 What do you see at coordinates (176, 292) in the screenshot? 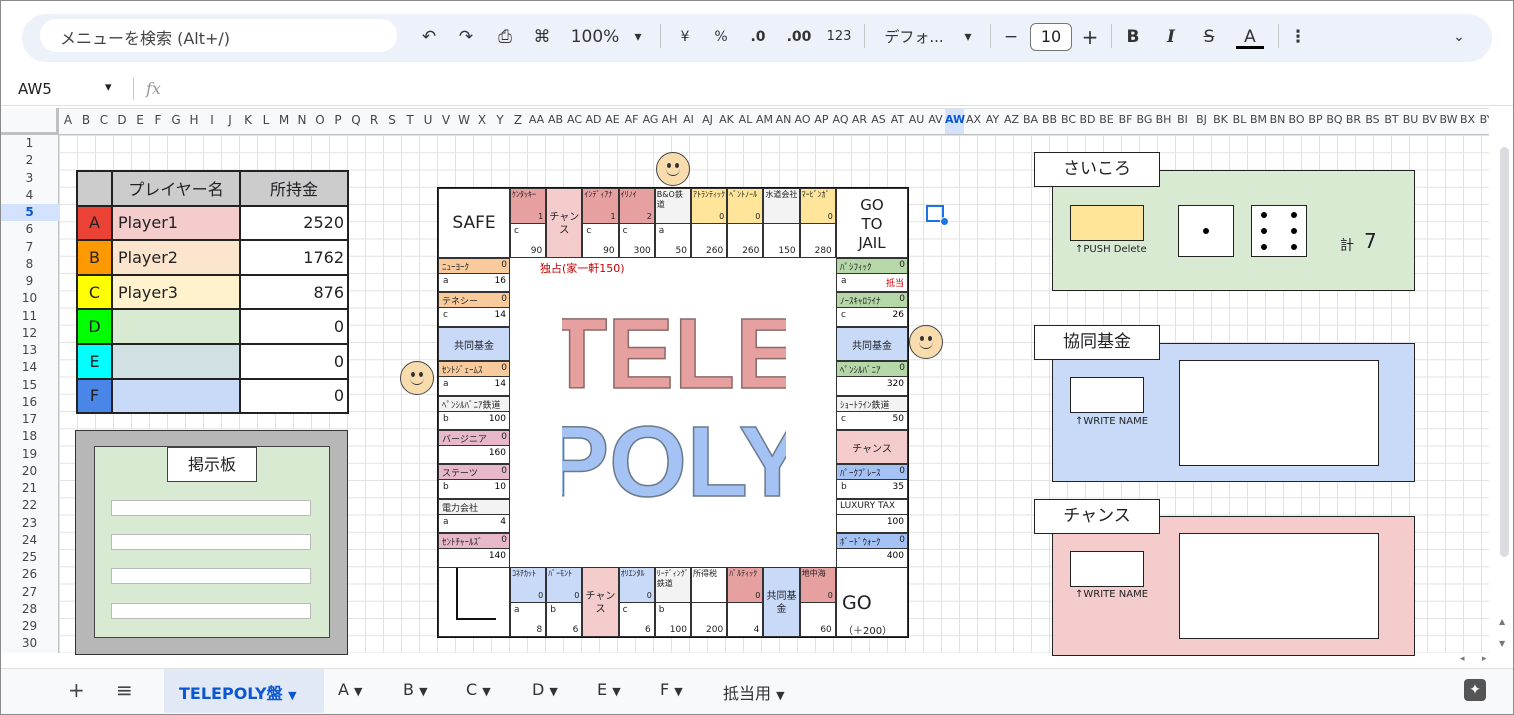
I see `player-name: Player3` at bounding box center [176, 292].